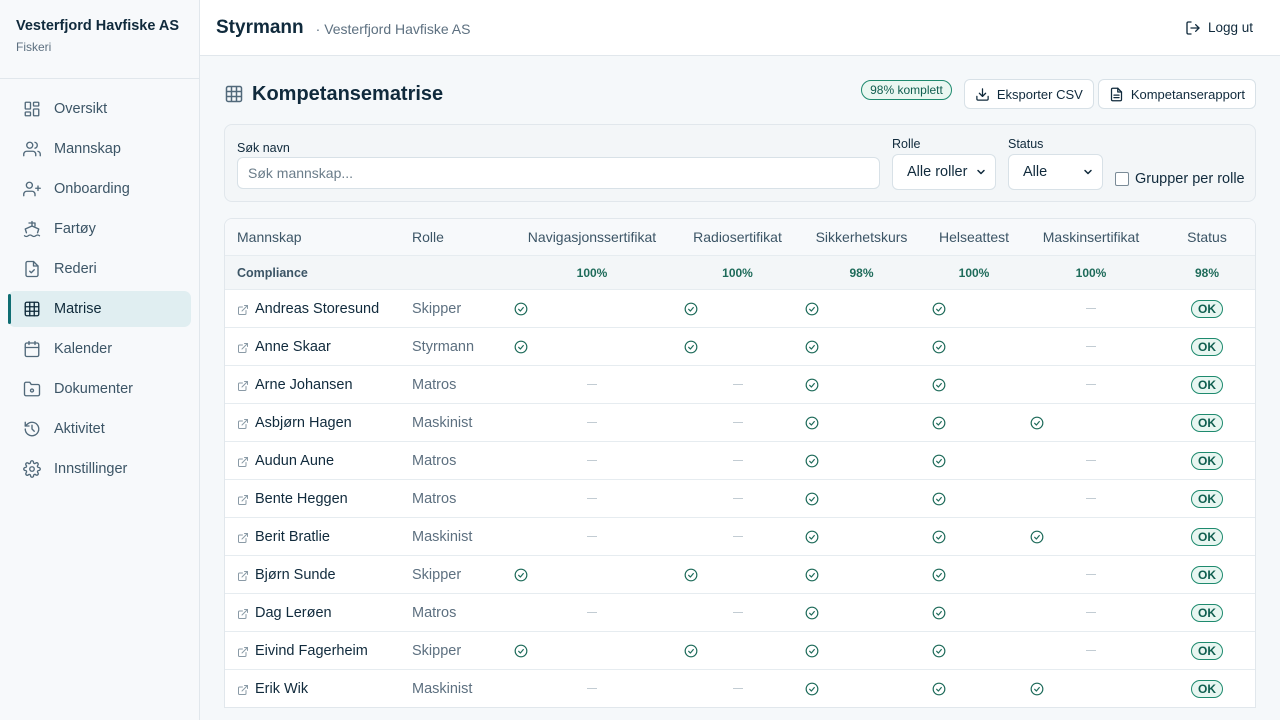 This screenshot has width=1280, height=720. Describe the element at coordinates (740, 574) in the screenshot. I see `table-row: Bjørn Sunde Skipper OK` at that location.